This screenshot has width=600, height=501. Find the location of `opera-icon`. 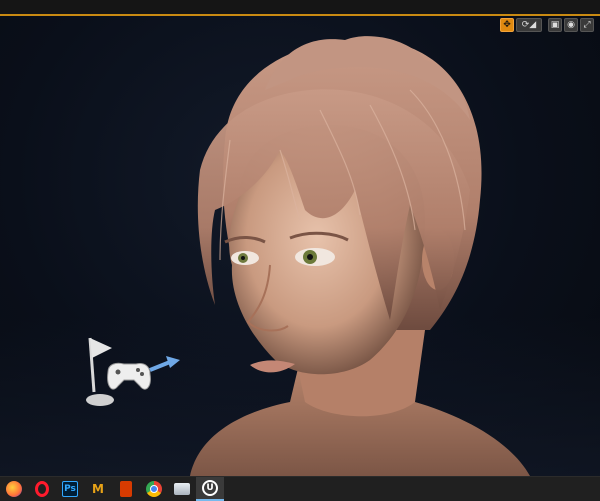

opera-icon is located at coordinates (42, 489).